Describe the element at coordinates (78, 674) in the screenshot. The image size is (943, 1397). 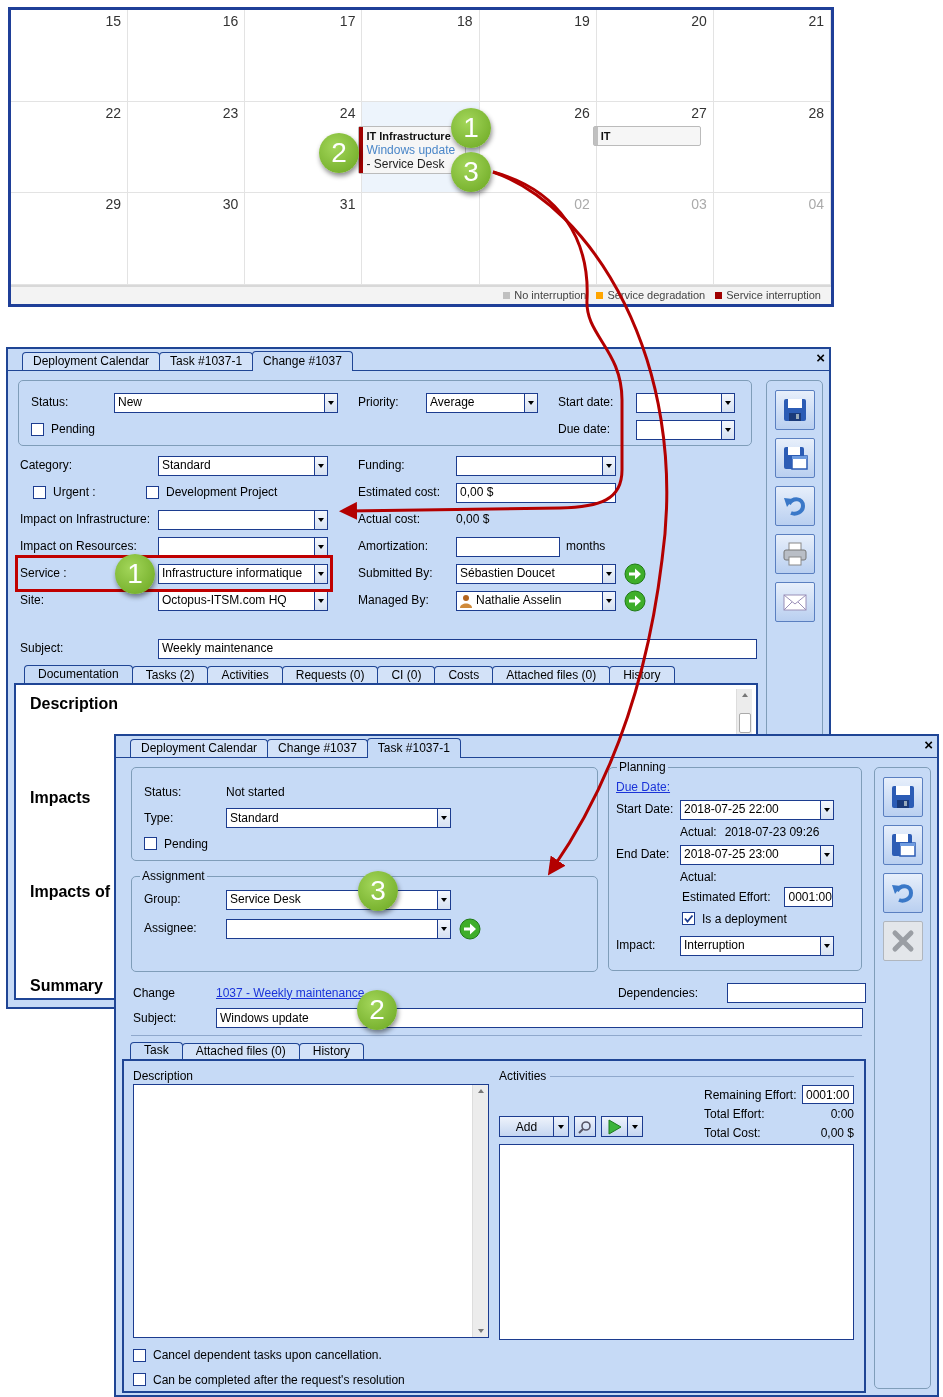
I see `tab: Documentation` at that location.